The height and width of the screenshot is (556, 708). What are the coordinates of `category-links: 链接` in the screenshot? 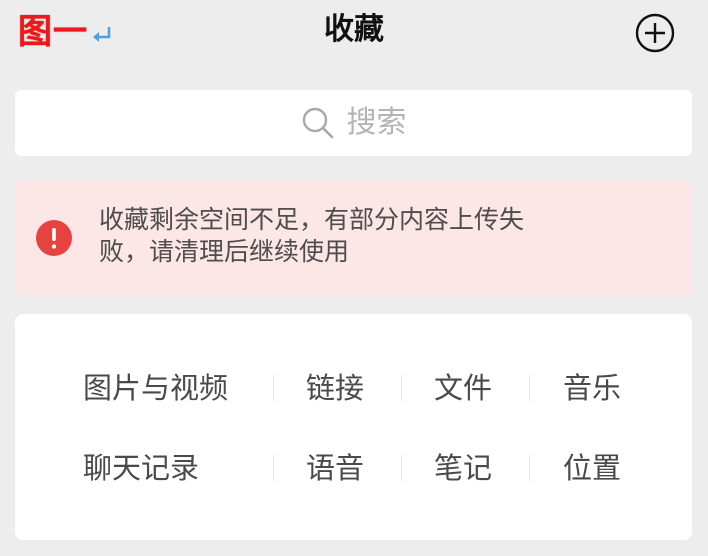 It's located at (335, 388).